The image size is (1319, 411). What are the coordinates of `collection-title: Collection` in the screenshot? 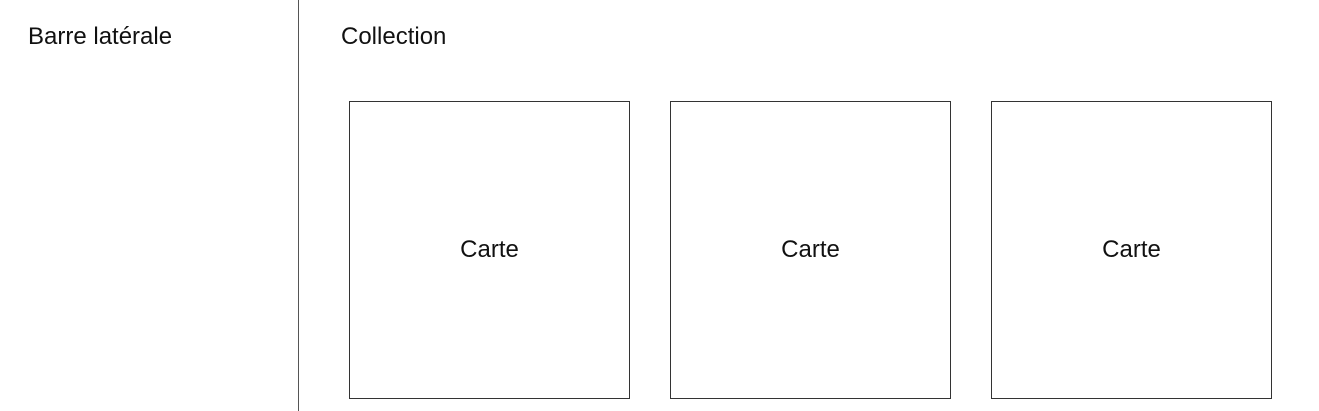 It's located at (394, 36).